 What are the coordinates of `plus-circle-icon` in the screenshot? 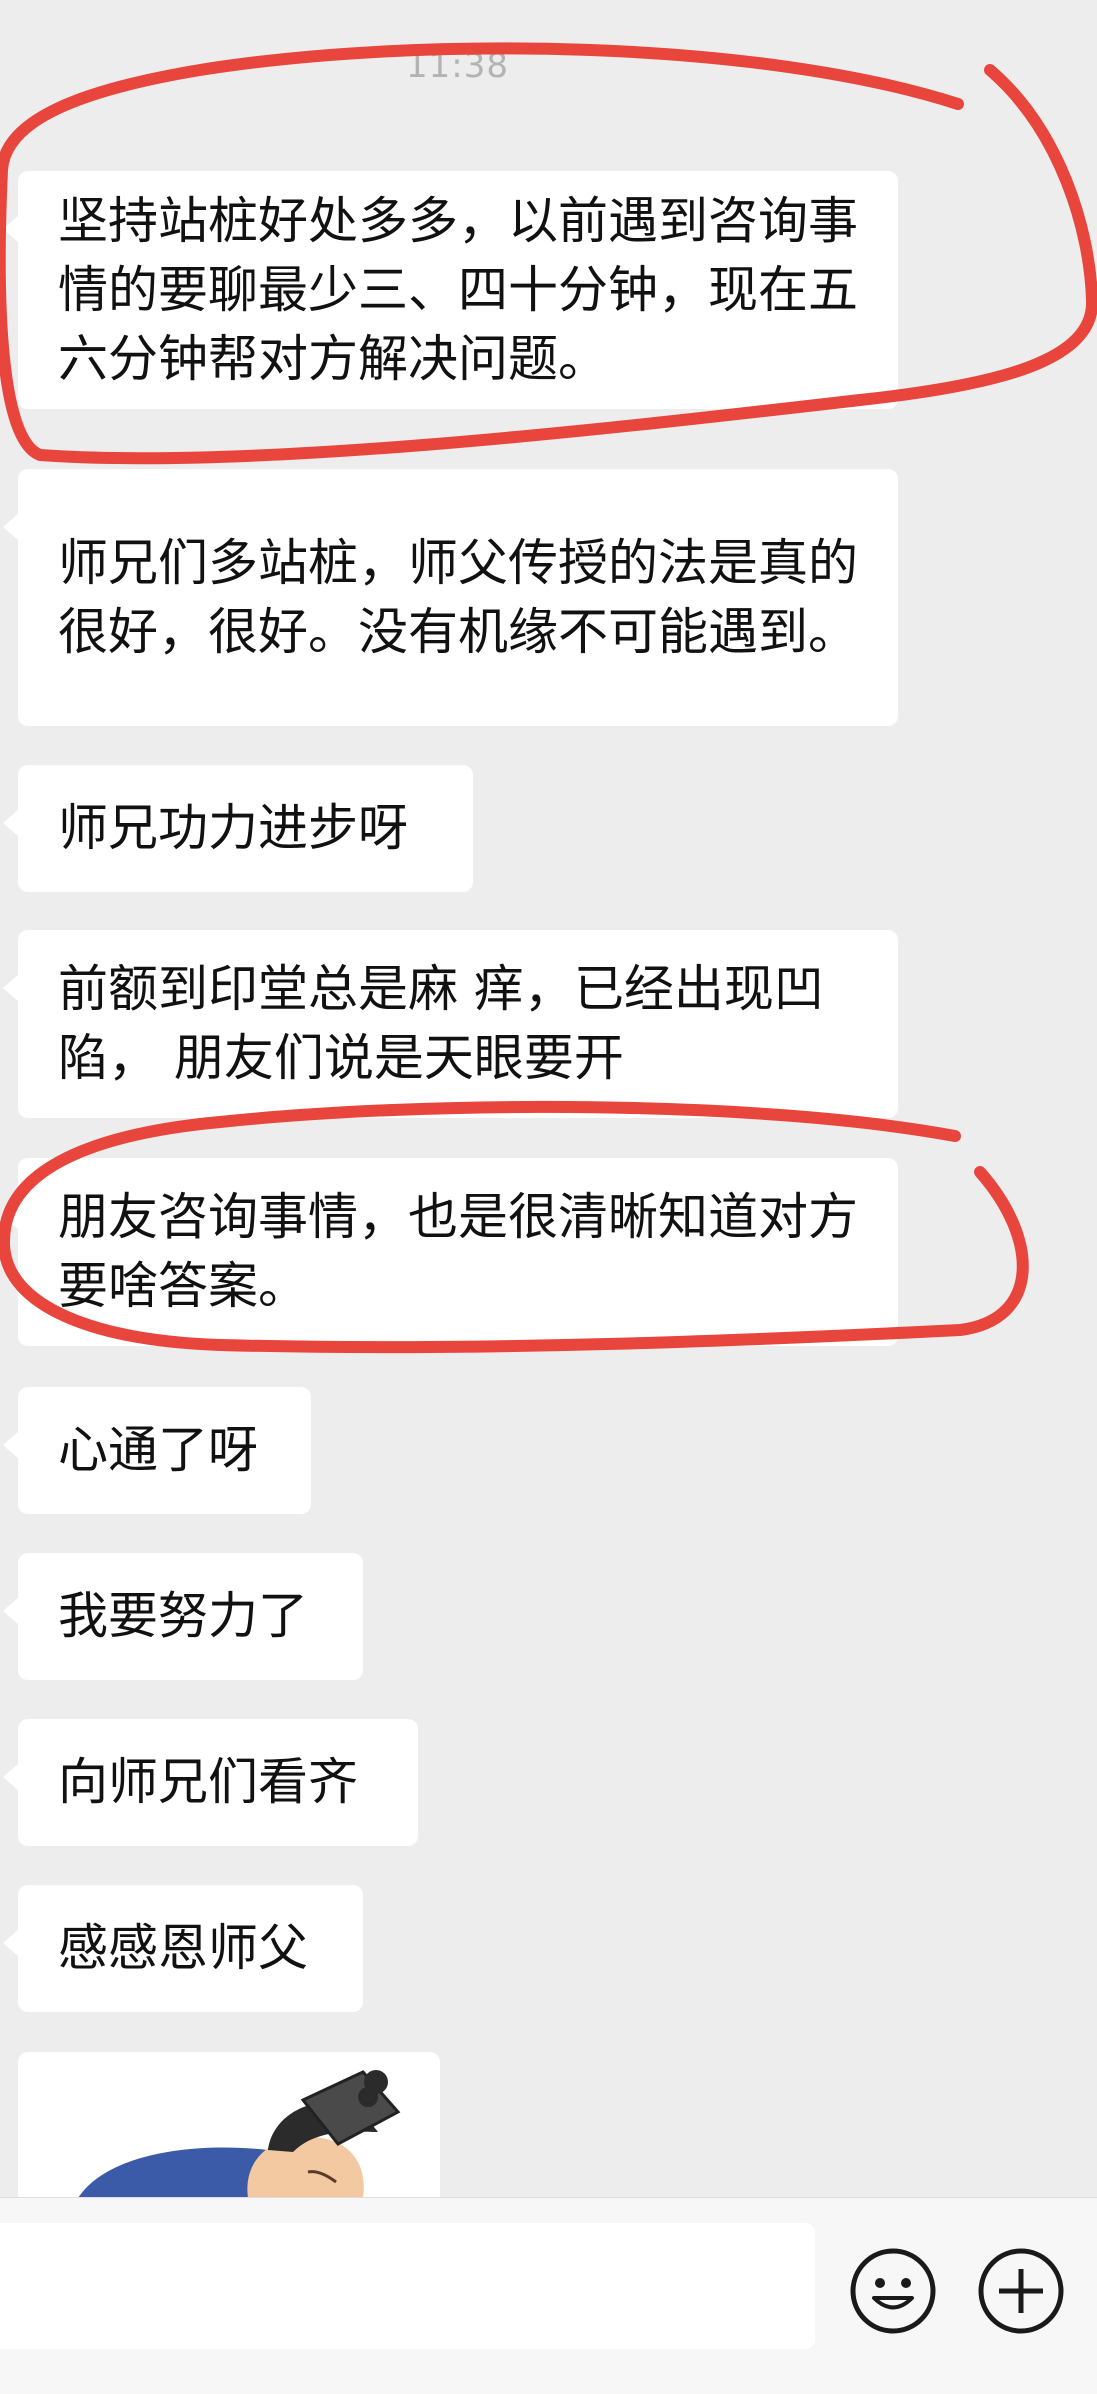 It's located at (1021, 2291).